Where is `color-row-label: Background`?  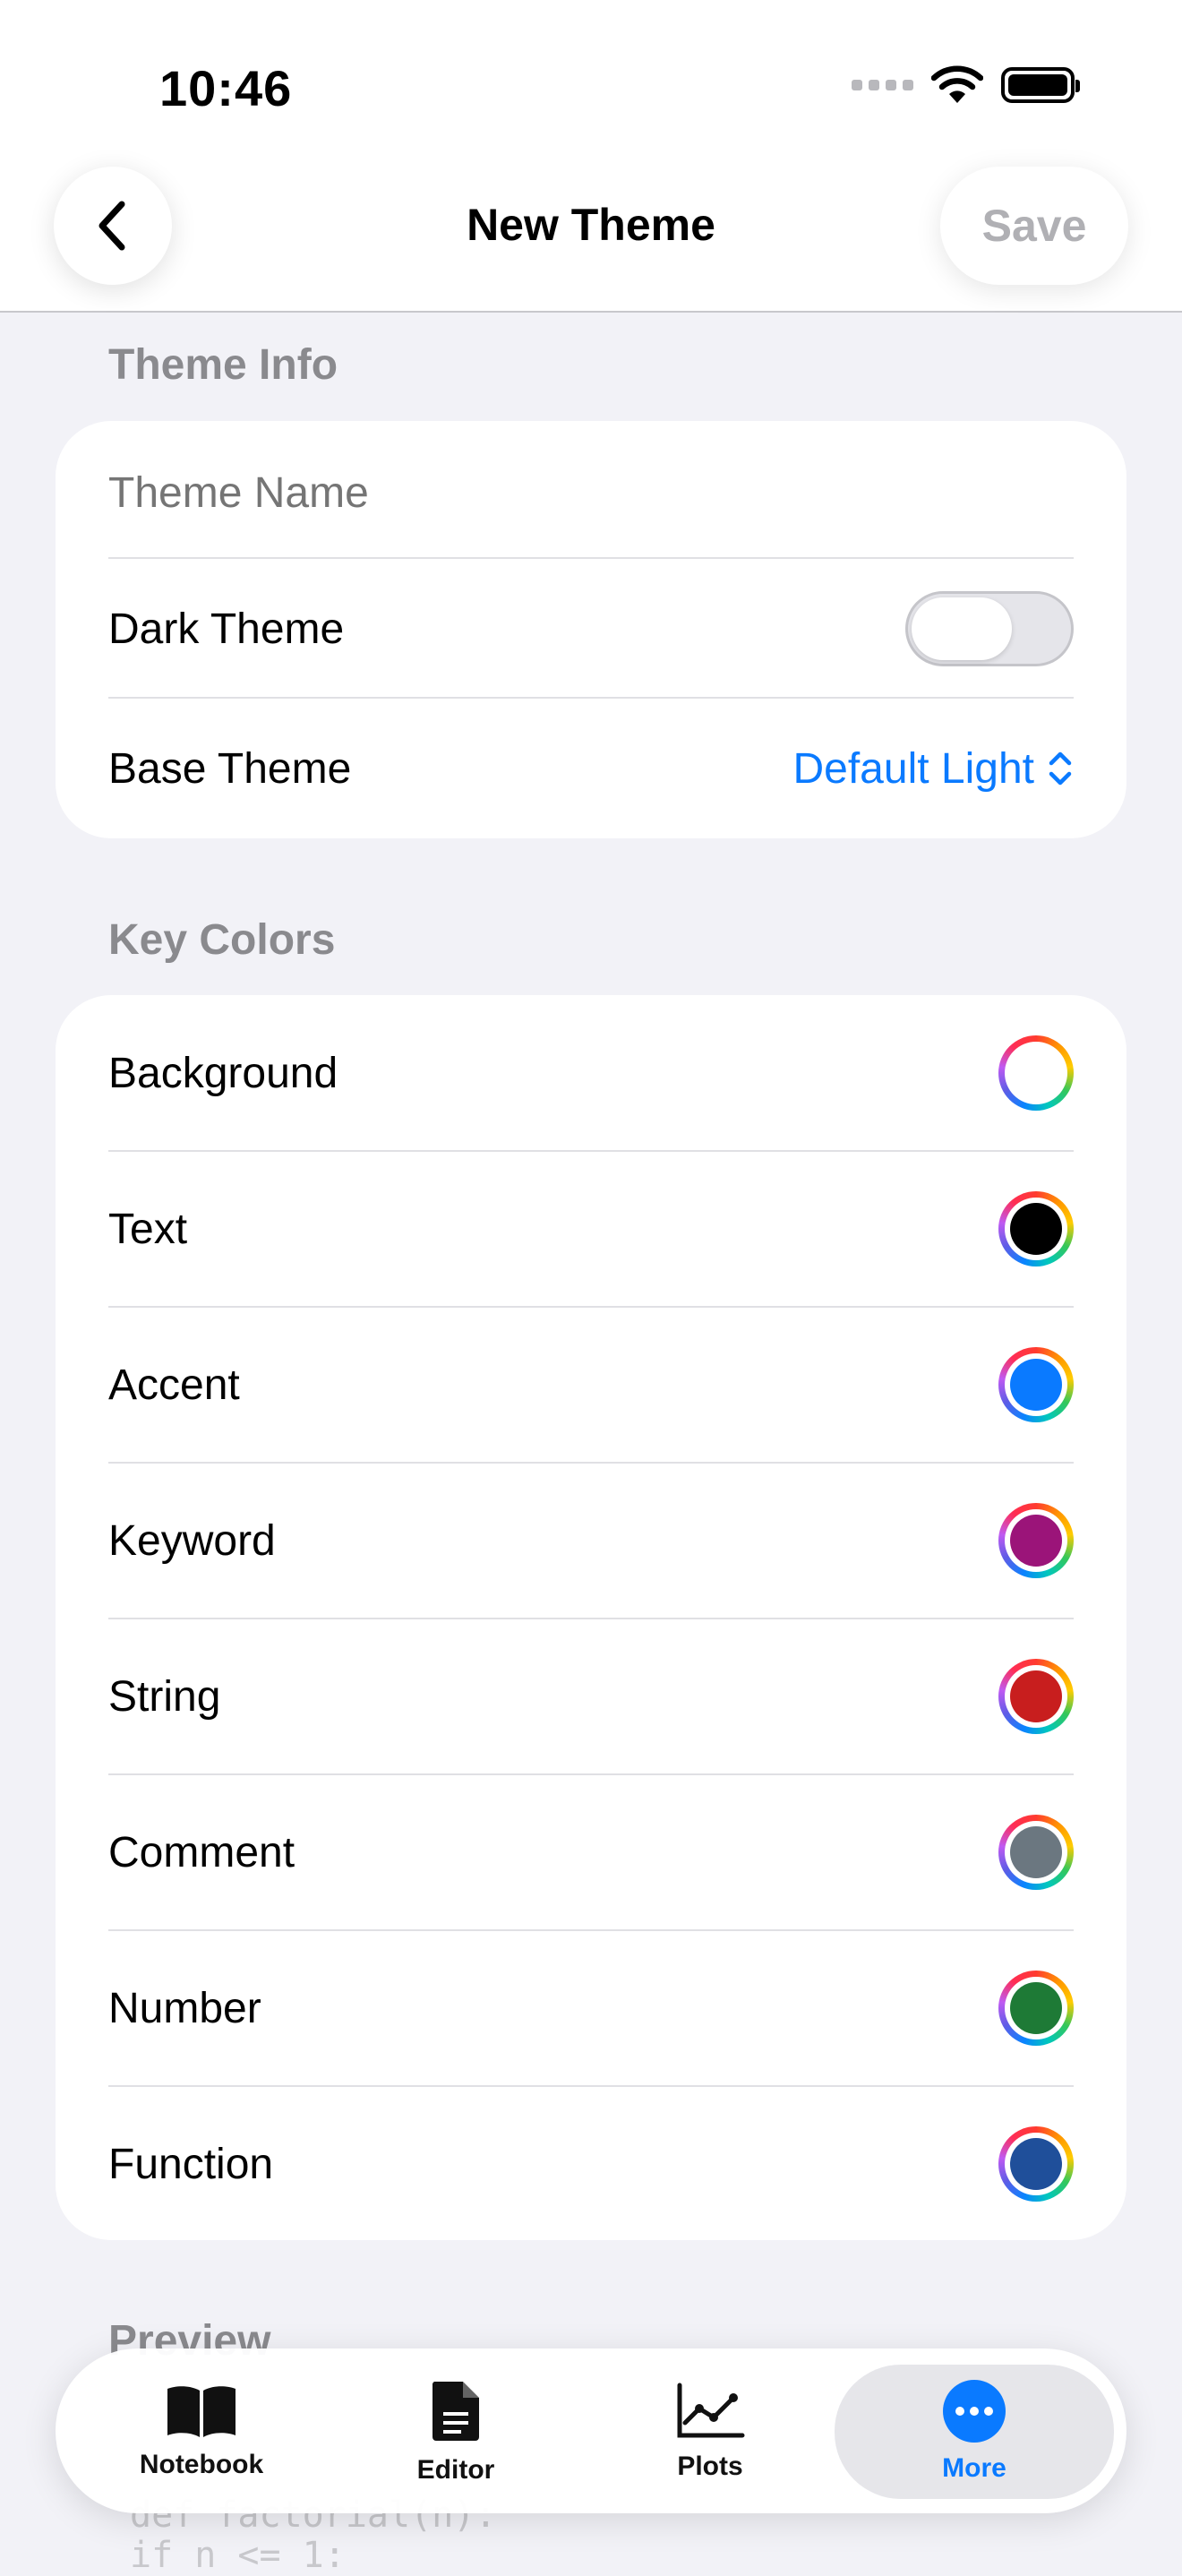
color-row-label: Background is located at coordinates (223, 1073).